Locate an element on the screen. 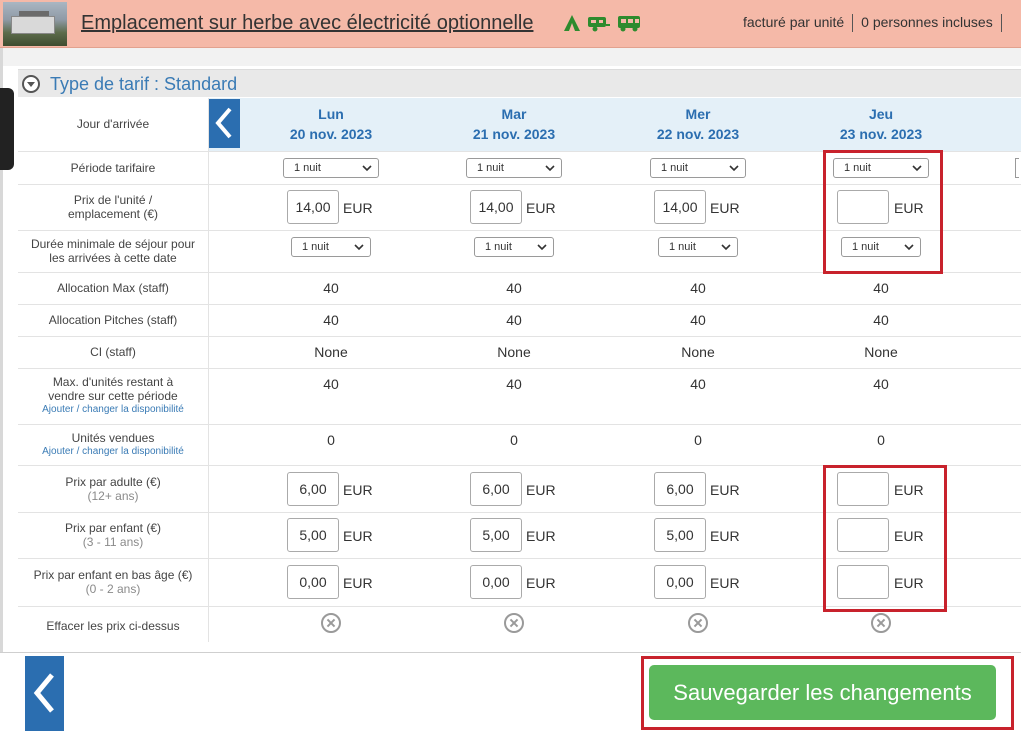 This screenshot has height=733, width=1021. tariff-type-title: Type de tarif : Standard is located at coordinates (144, 84).